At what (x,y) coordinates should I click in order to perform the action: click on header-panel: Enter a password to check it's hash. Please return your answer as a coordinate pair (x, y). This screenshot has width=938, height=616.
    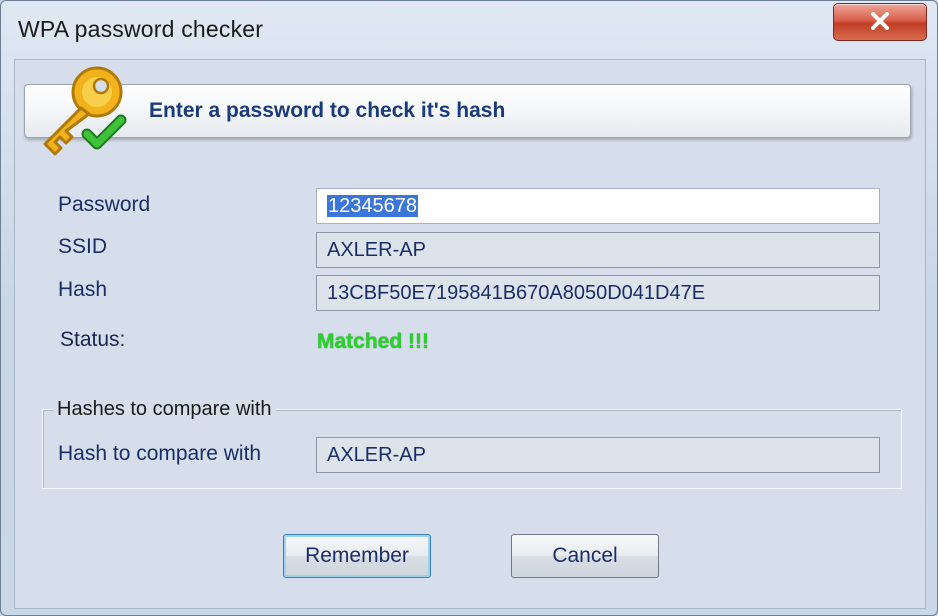
    Looking at the image, I should click on (467, 111).